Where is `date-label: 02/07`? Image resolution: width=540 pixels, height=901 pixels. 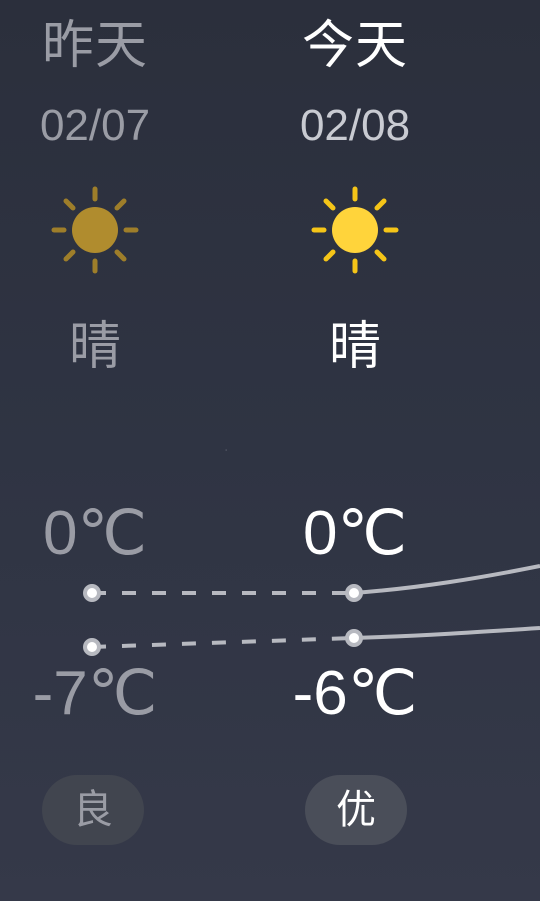 date-label: 02/07 is located at coordinates (95, 125).